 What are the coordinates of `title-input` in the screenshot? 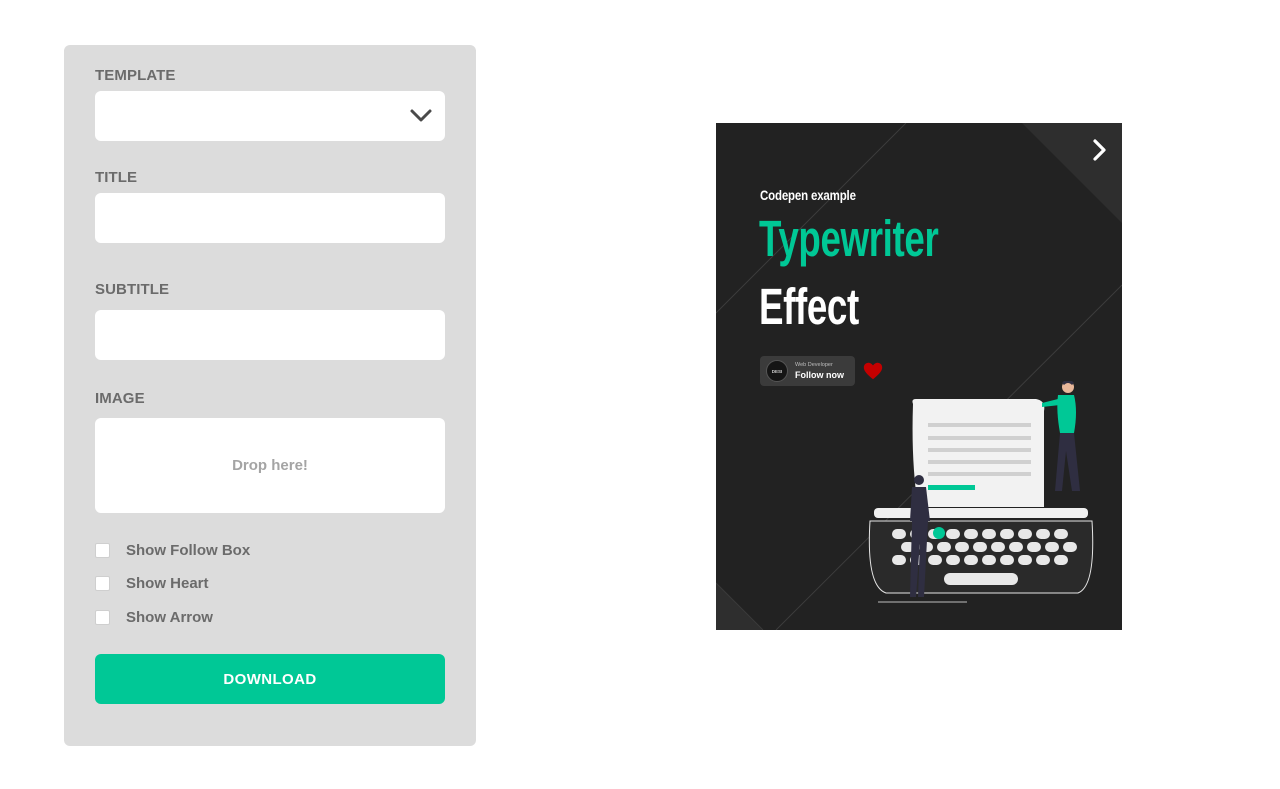 It's located at (270, 218).